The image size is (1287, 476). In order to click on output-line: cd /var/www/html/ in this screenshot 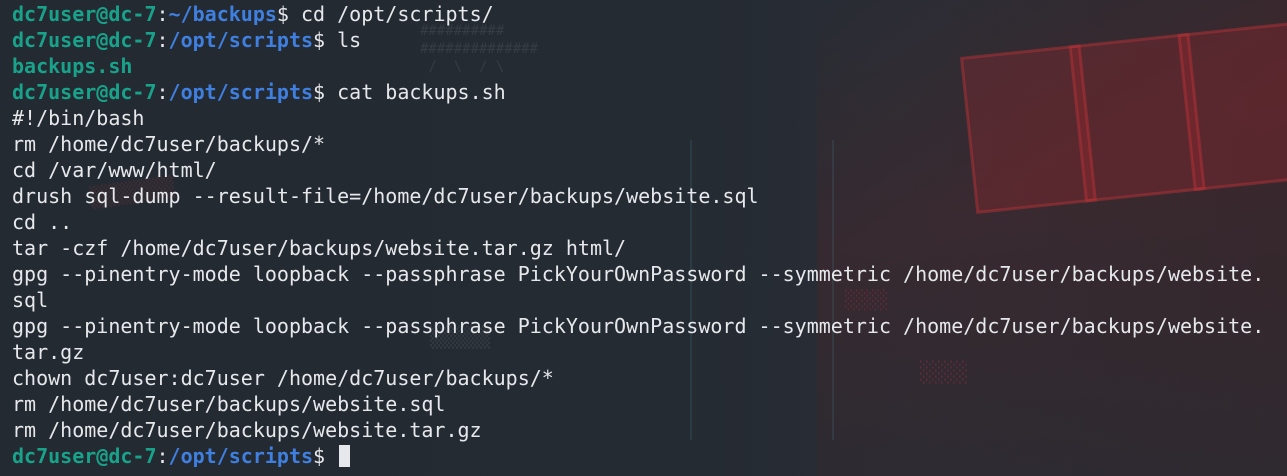, I will do `click(114, 170)`.